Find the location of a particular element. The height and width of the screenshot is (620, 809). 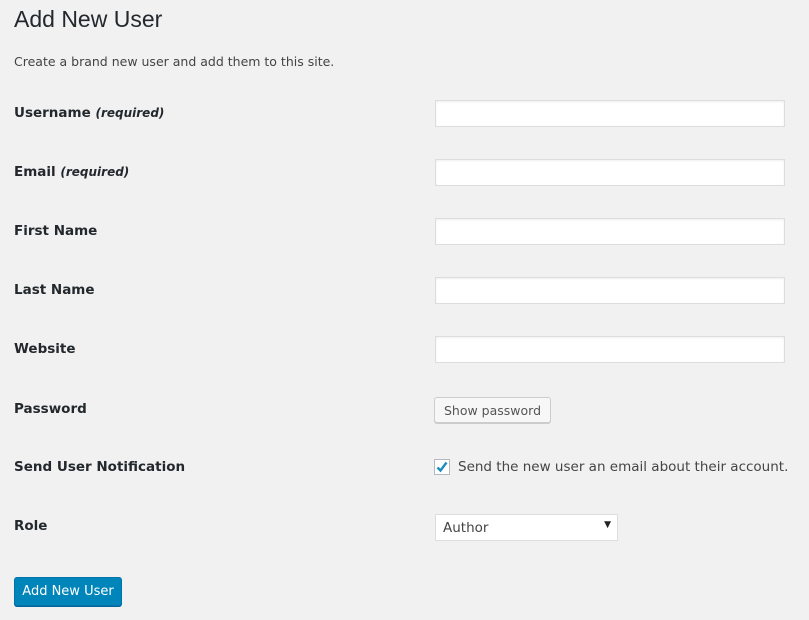

first-name-input is located at coordinates (610, 231).